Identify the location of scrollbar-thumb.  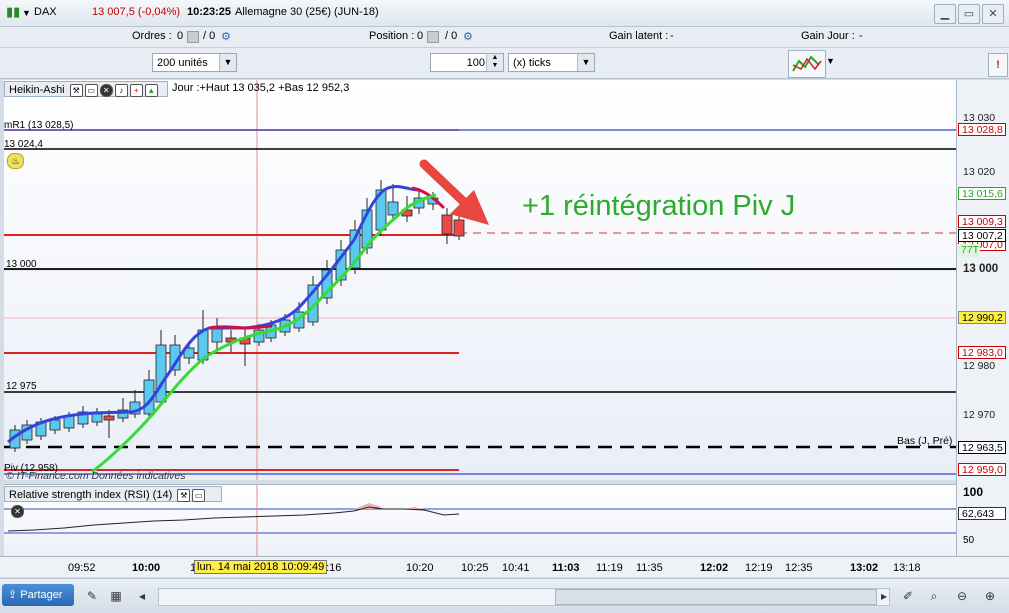
(716, 597).